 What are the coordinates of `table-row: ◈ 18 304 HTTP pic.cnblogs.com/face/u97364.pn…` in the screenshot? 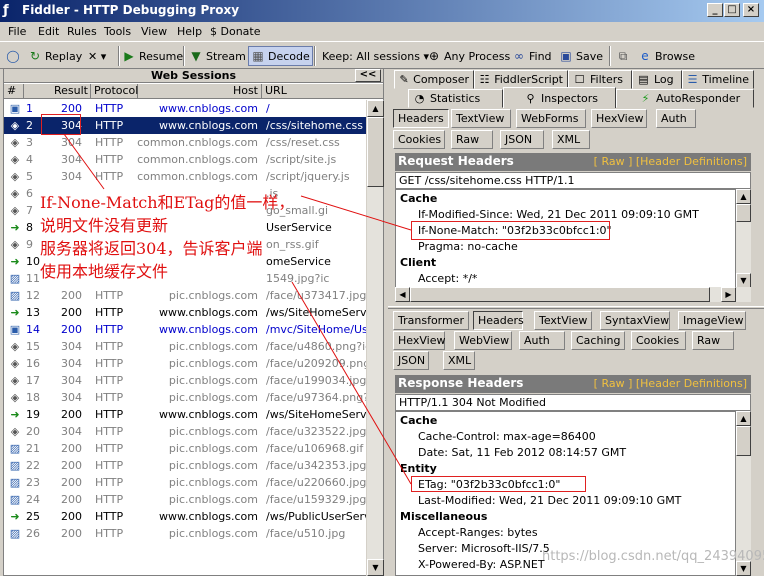 It's located at (185, 397).